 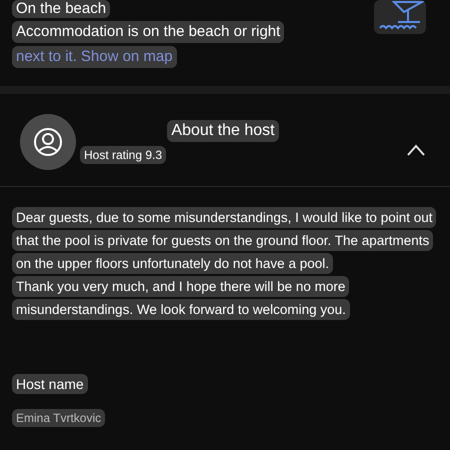 I want to click on host-message-line: misunderstandings. We look forward to welcoming you., so click(x=181, y=309).